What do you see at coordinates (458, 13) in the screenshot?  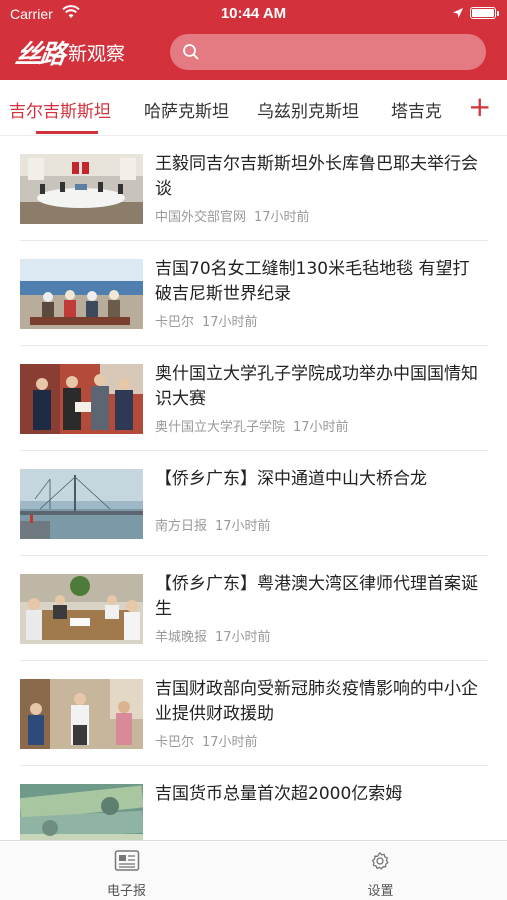 I see `location-arrow-icon` at bounding box center [458, 13].